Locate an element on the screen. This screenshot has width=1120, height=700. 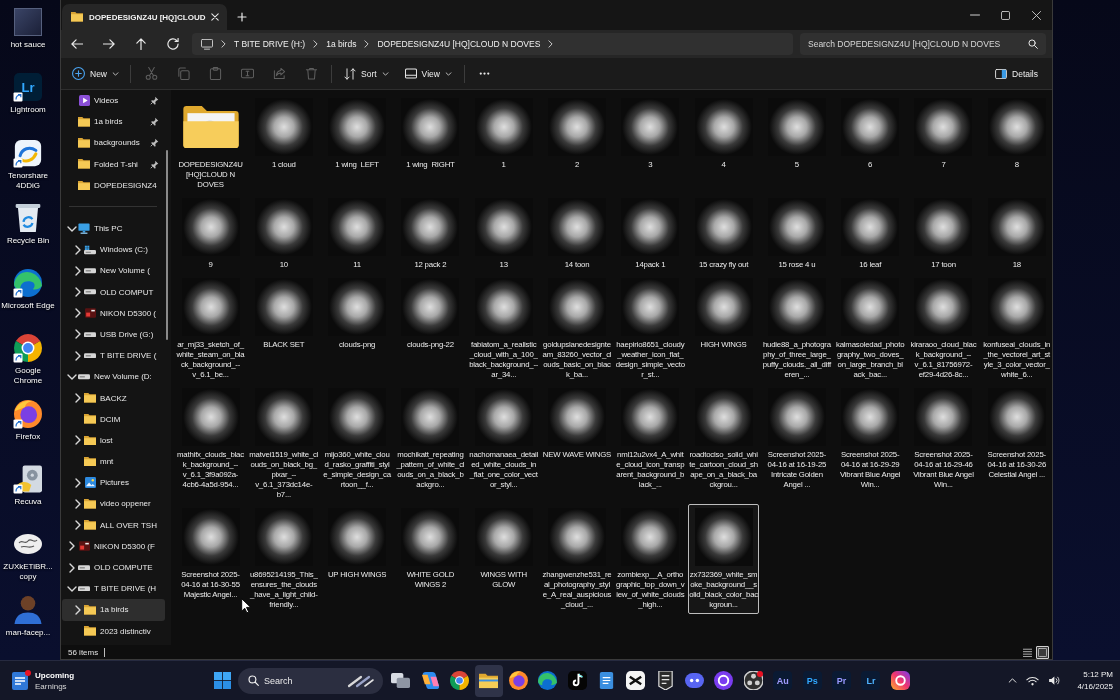
pen-drawing-icon is located at coordinates (361, 680).